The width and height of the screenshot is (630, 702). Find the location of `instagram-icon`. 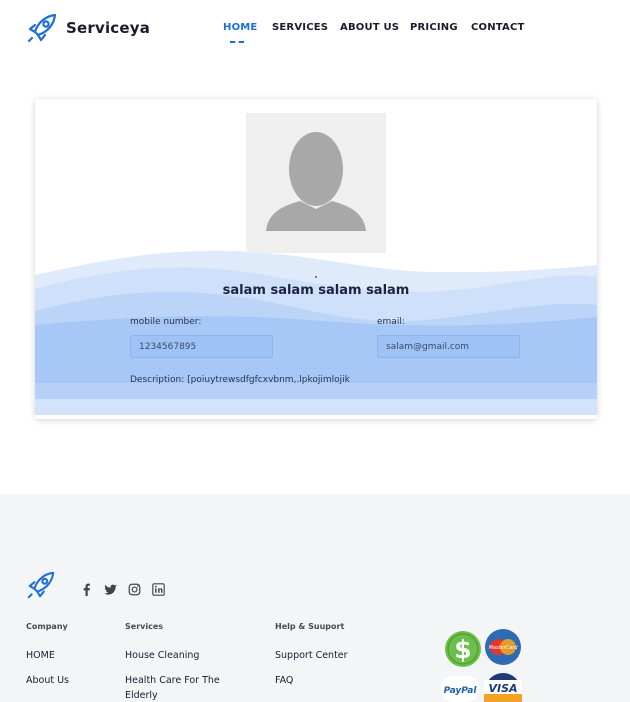

instagram-icon is located at coordinates (134, 589).